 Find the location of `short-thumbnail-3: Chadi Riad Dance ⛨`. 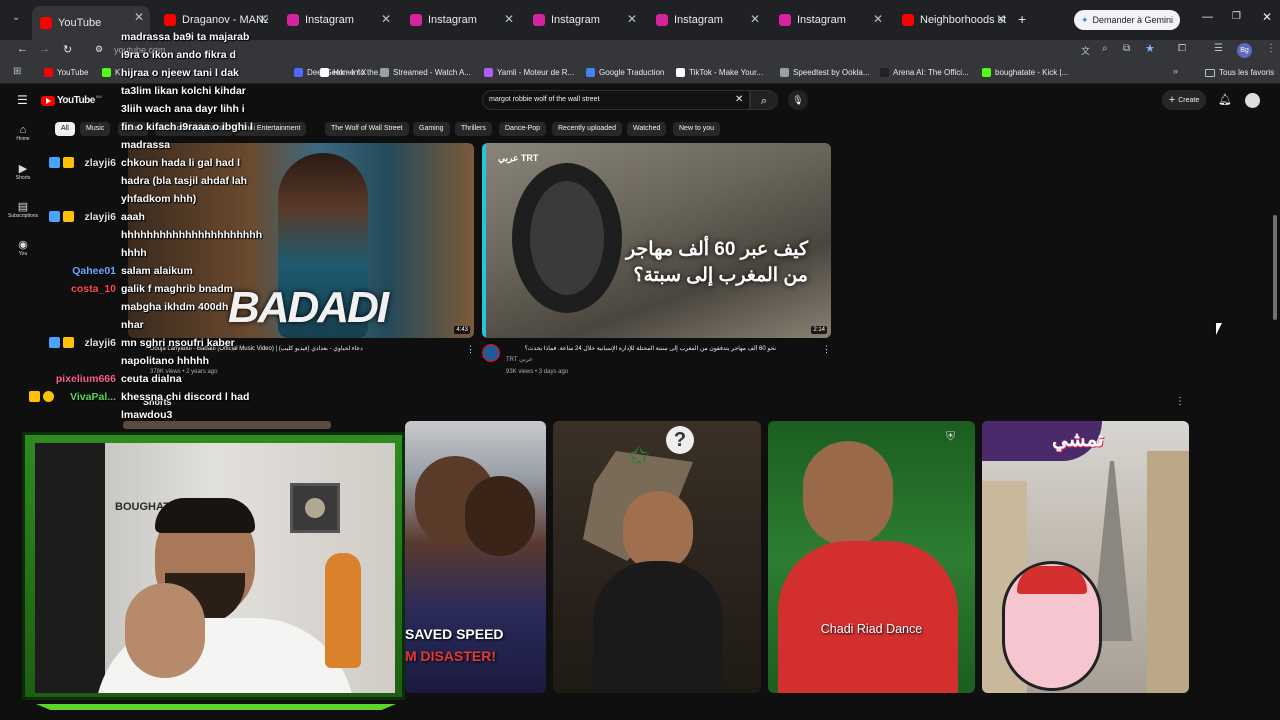

short-thumbnail-3: Chadi Riad Dance ⛨ is located at coordinates (871, 557).